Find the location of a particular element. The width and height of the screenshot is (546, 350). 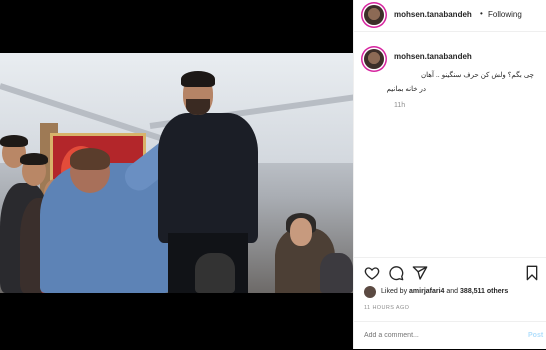

caption-author-avatar is located at coordinates (374, 59).